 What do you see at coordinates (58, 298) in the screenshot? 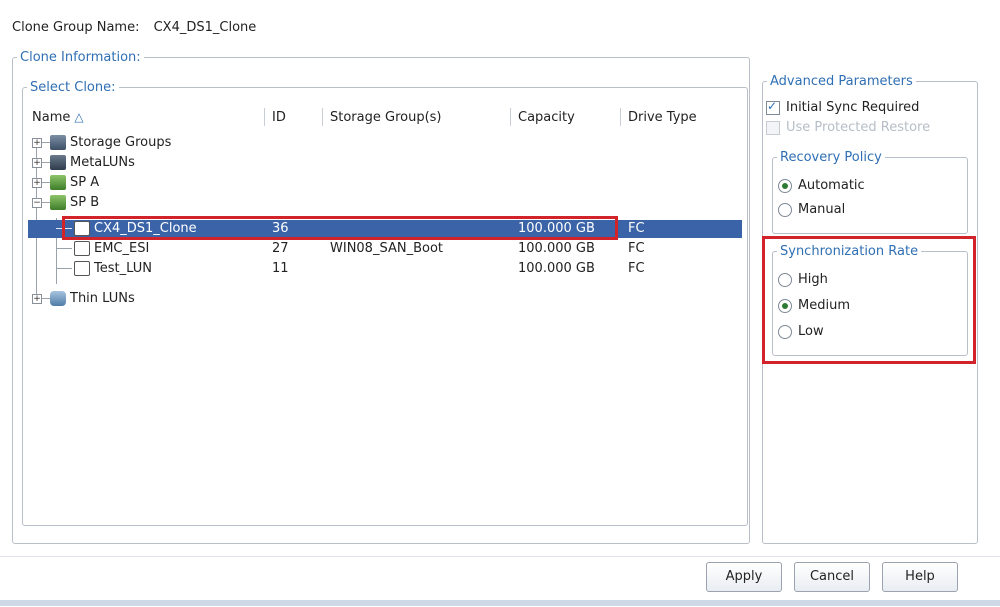
I see `thin-lun-icon` at bounding box center [58, 298].